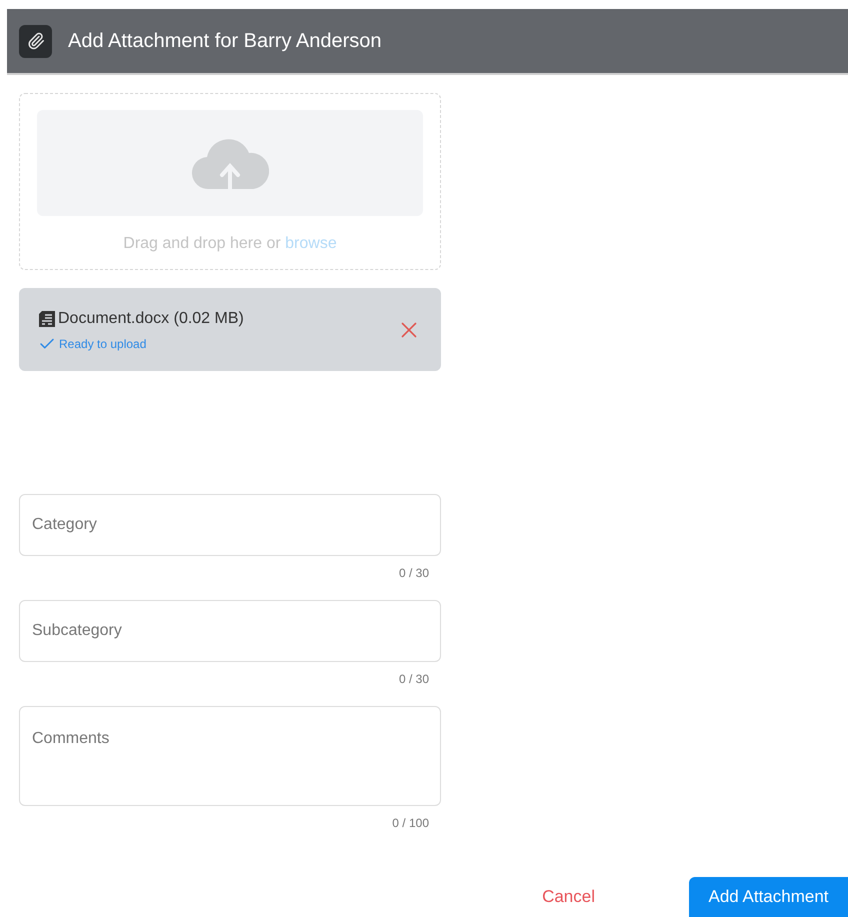 This screenshot has height=917, width=848. I want to click on cancel-button: Cancel, so click(568, 897).